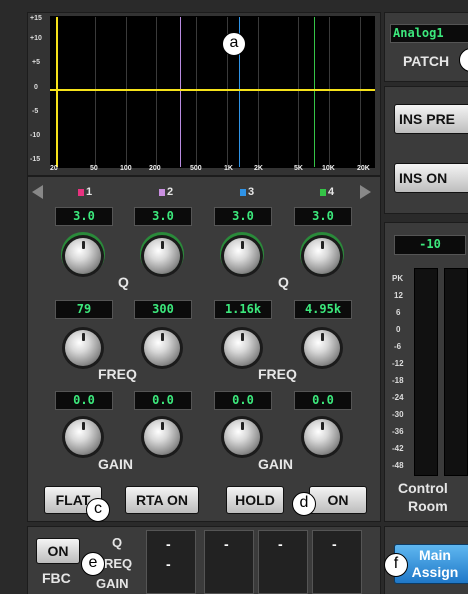 The width and height of the screenshot is (468, 594). I want to click on band2-gain-knob, so click(162, 437).